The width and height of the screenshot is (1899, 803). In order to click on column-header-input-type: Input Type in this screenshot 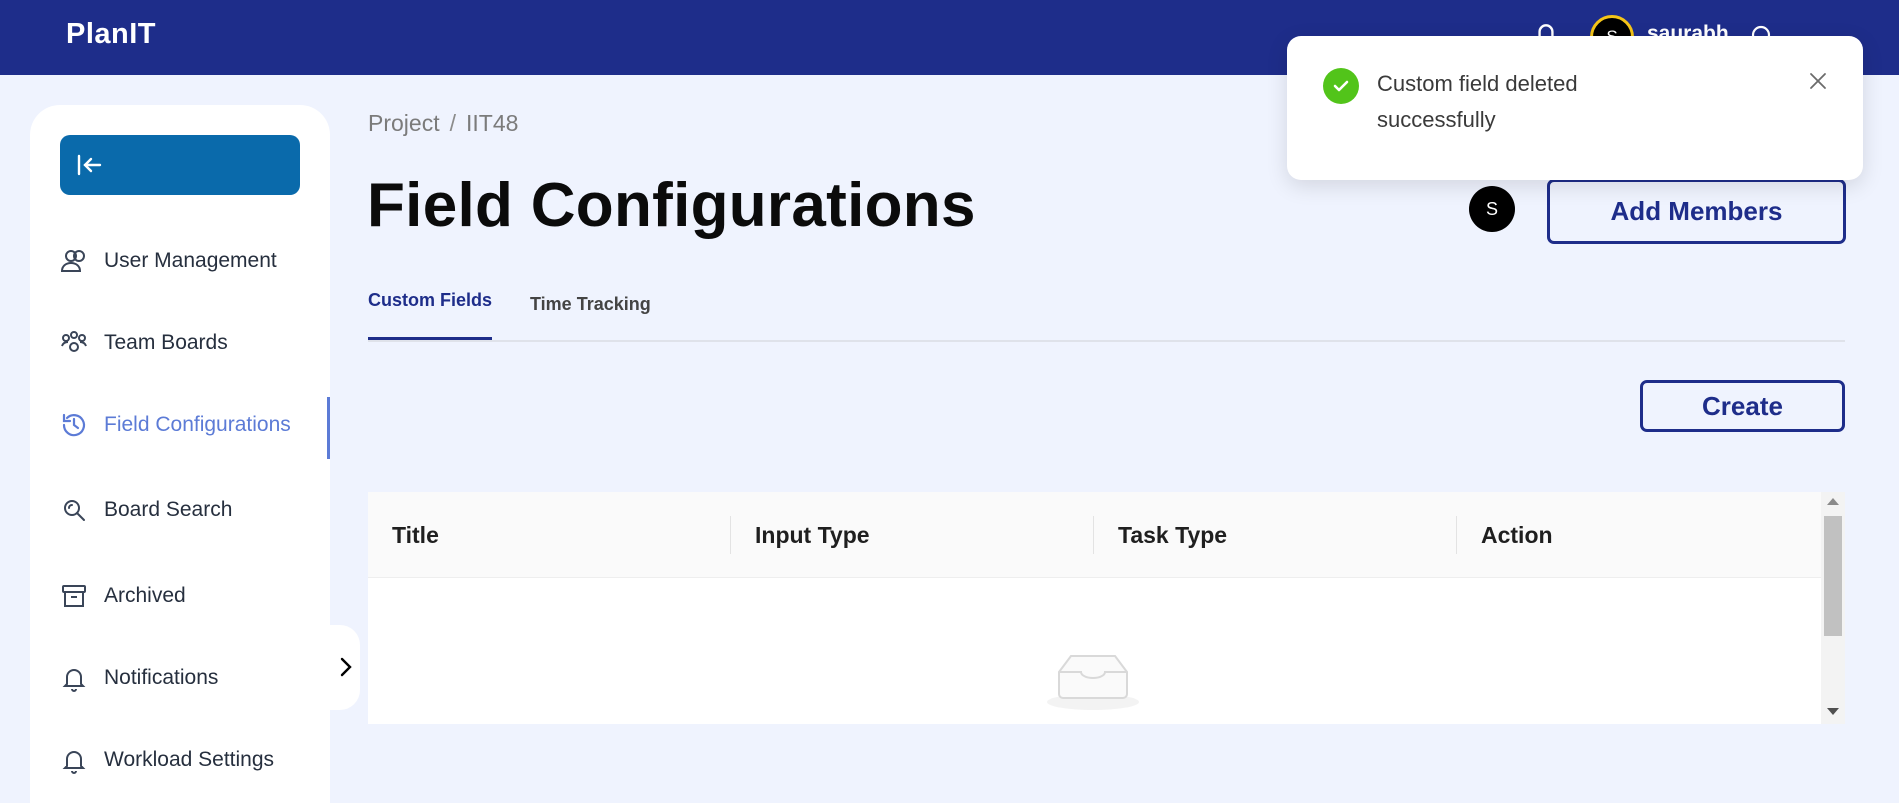, I will do `click(812, 534)`.